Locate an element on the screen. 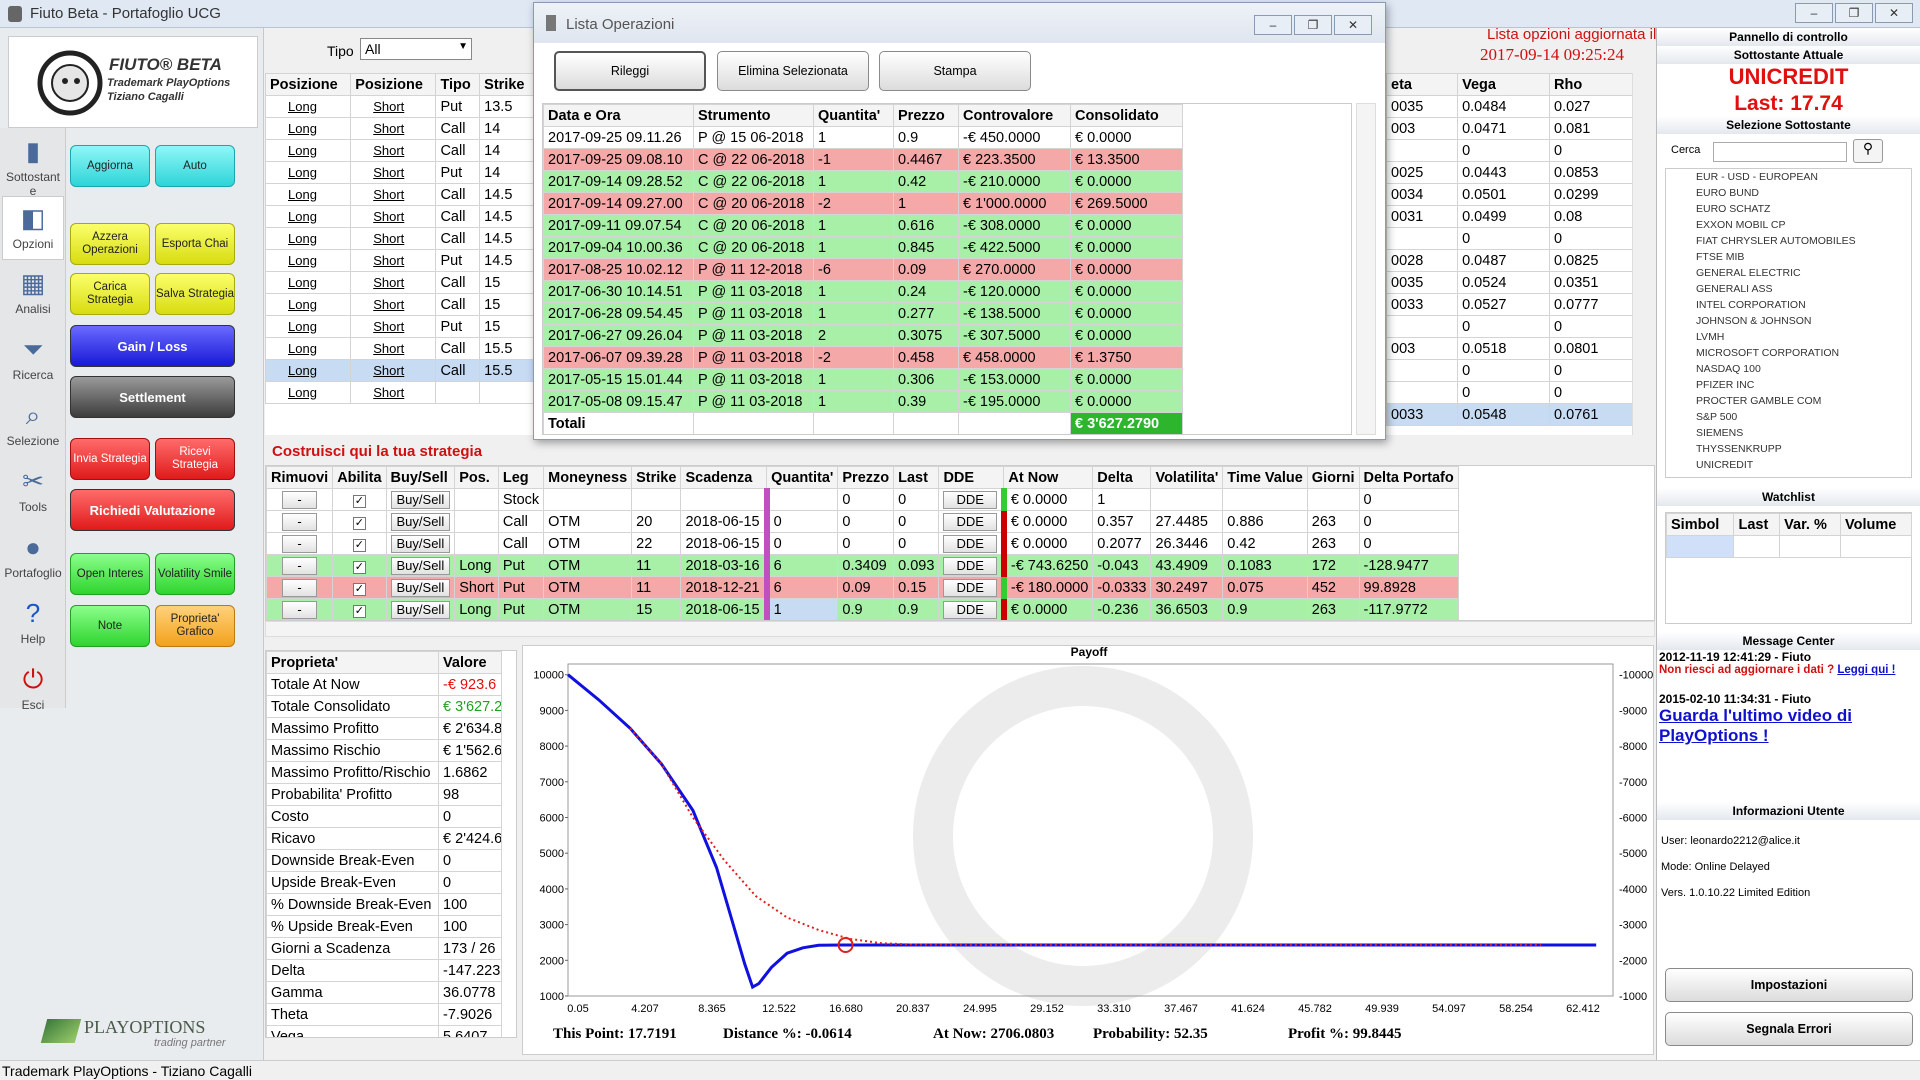  column-header: Last is located at coordinates (916, 477).